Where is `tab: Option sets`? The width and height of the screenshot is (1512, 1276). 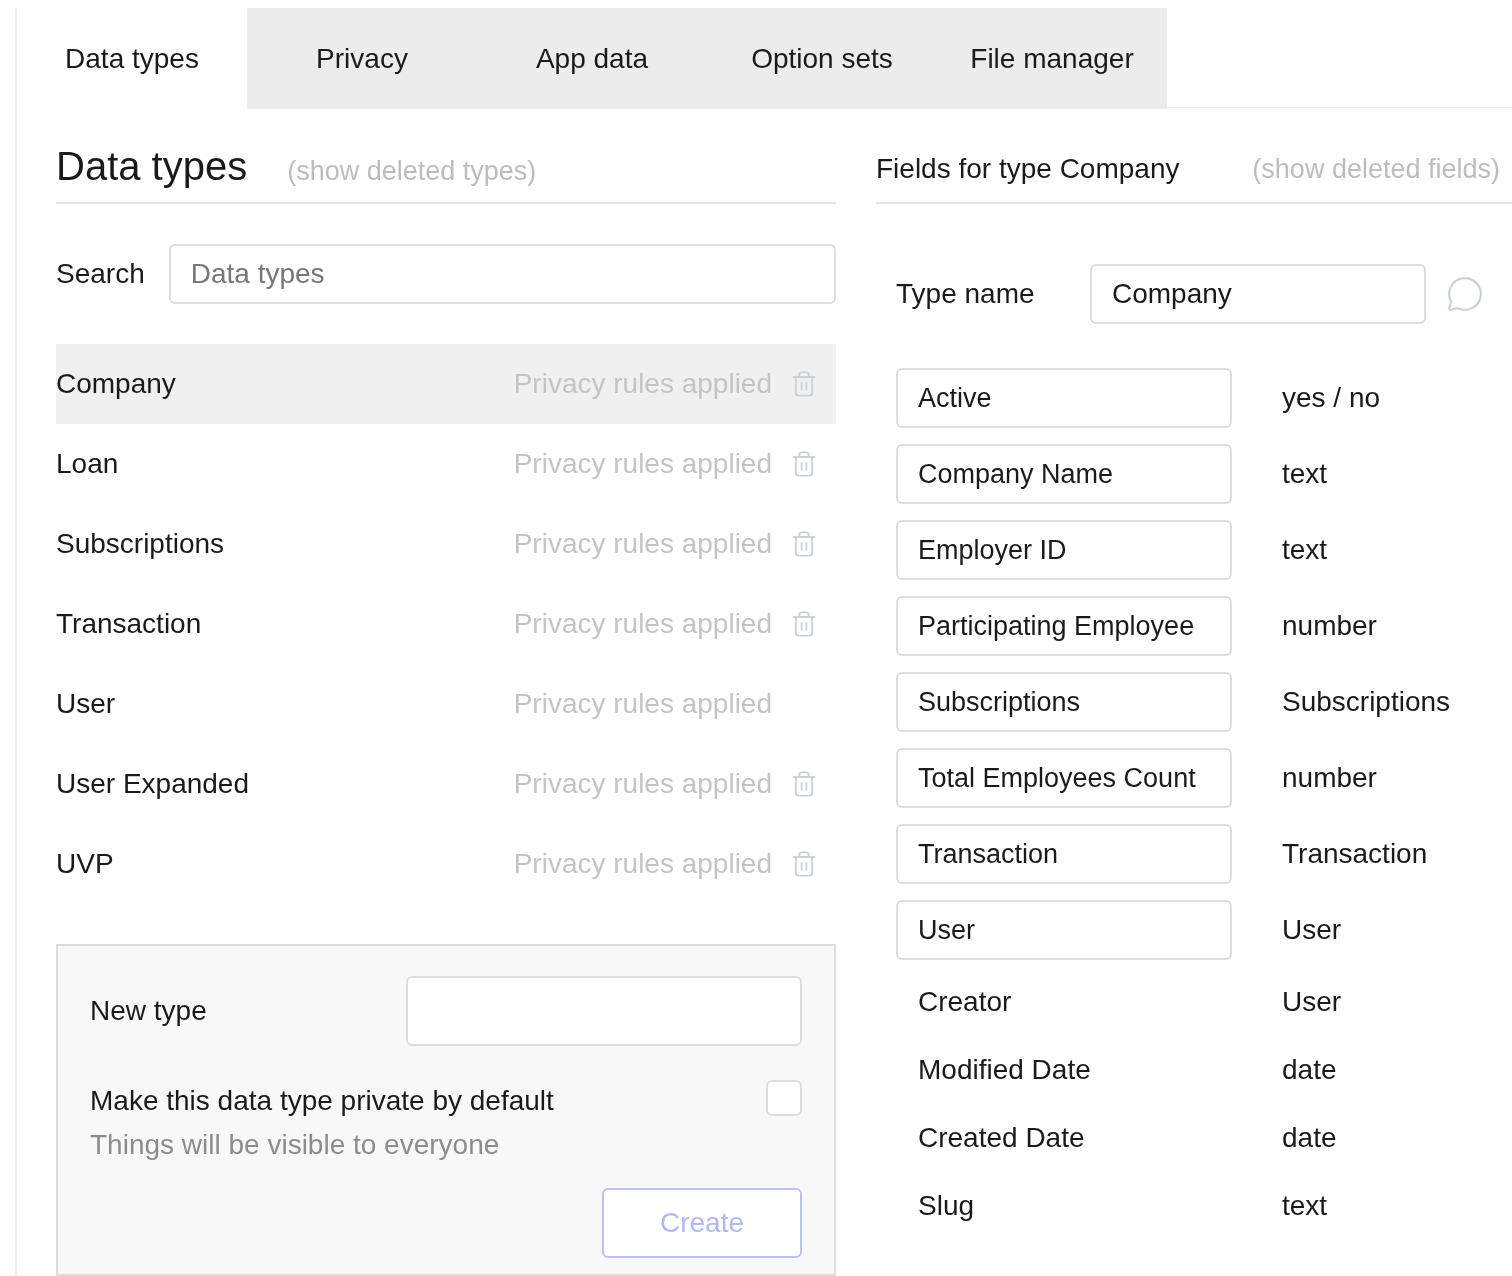 tab: Option sets is located at coordinates (822, 58).